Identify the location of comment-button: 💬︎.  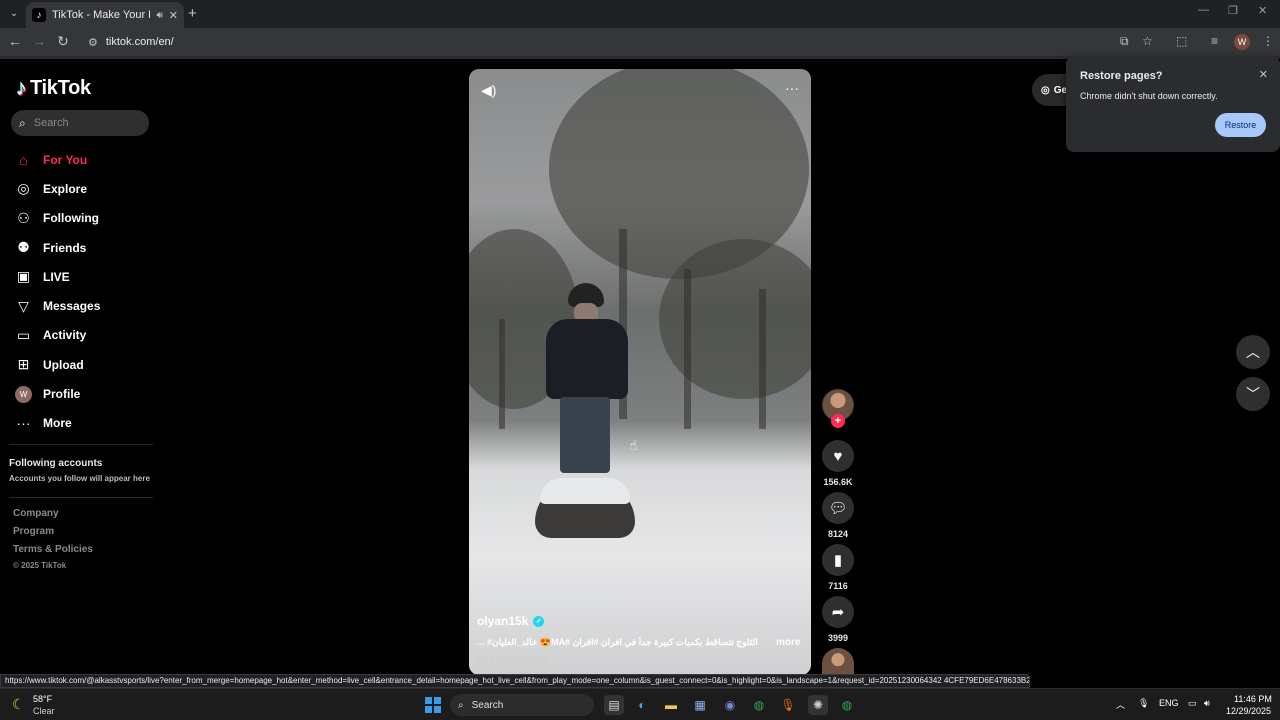
(838, 508).